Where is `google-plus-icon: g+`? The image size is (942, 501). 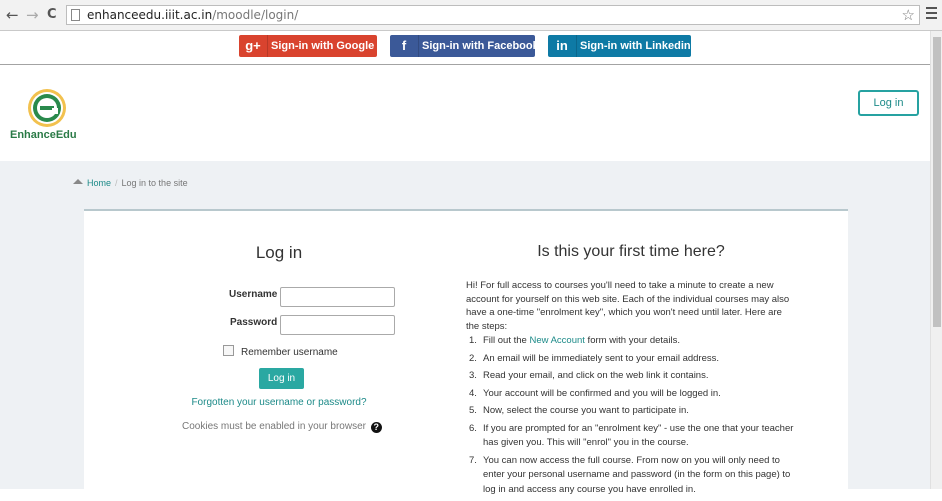
google-plus-icon: g+ is located at coordinates (253, 46).